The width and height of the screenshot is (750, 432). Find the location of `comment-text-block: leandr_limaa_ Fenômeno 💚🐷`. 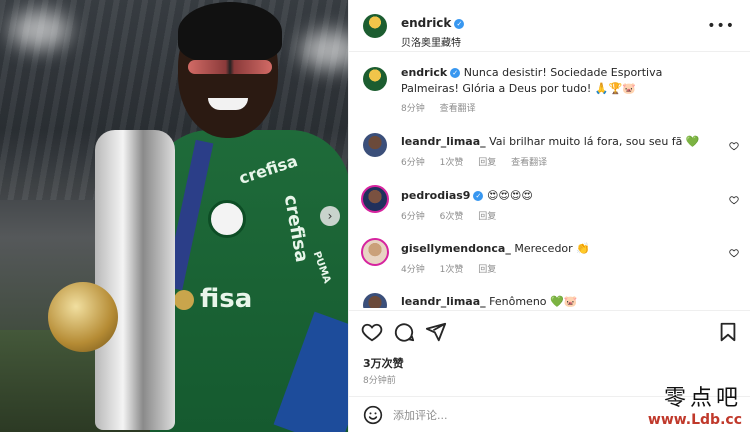

comment-text-block: leandr_limaa_ Fenômeno 💚🐷 is located at coordinates (561, 301).